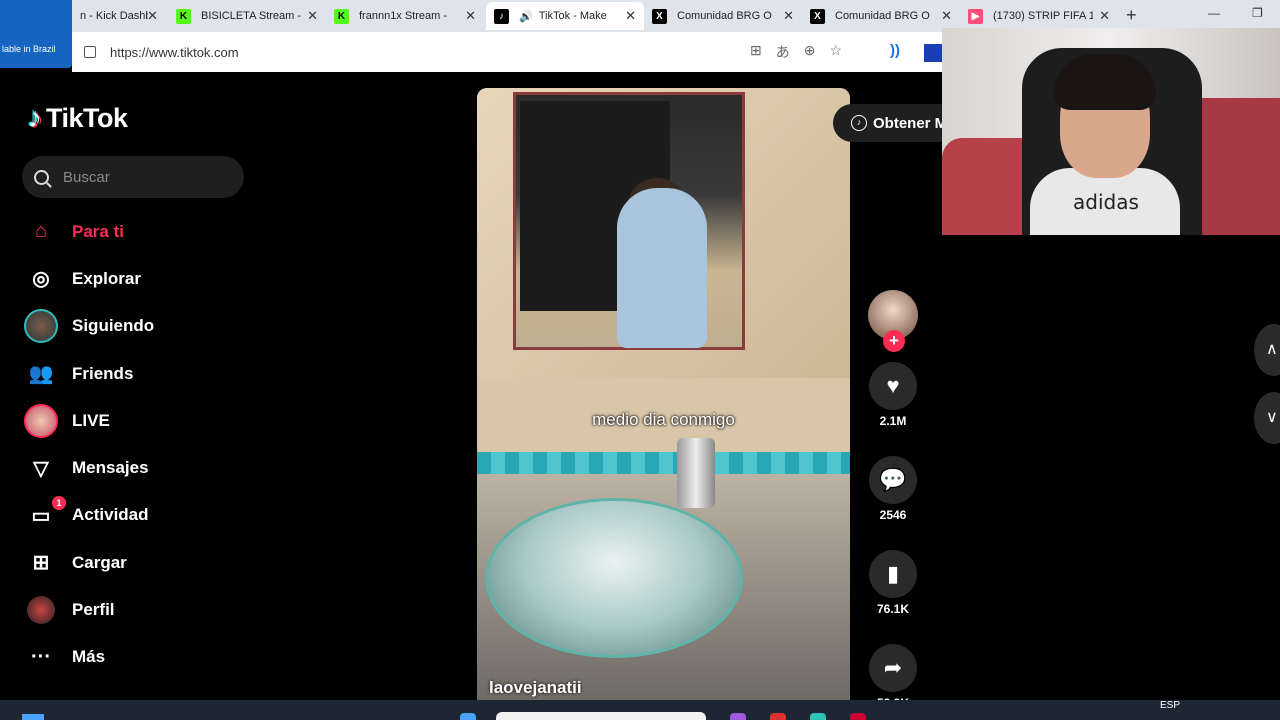 This screenshot has width=1280, height=720. What do you see at coordinates (1272, 349) in the screenshot?
I see `chevron-up-icon: ∧` at bounding box center [1272, 349].